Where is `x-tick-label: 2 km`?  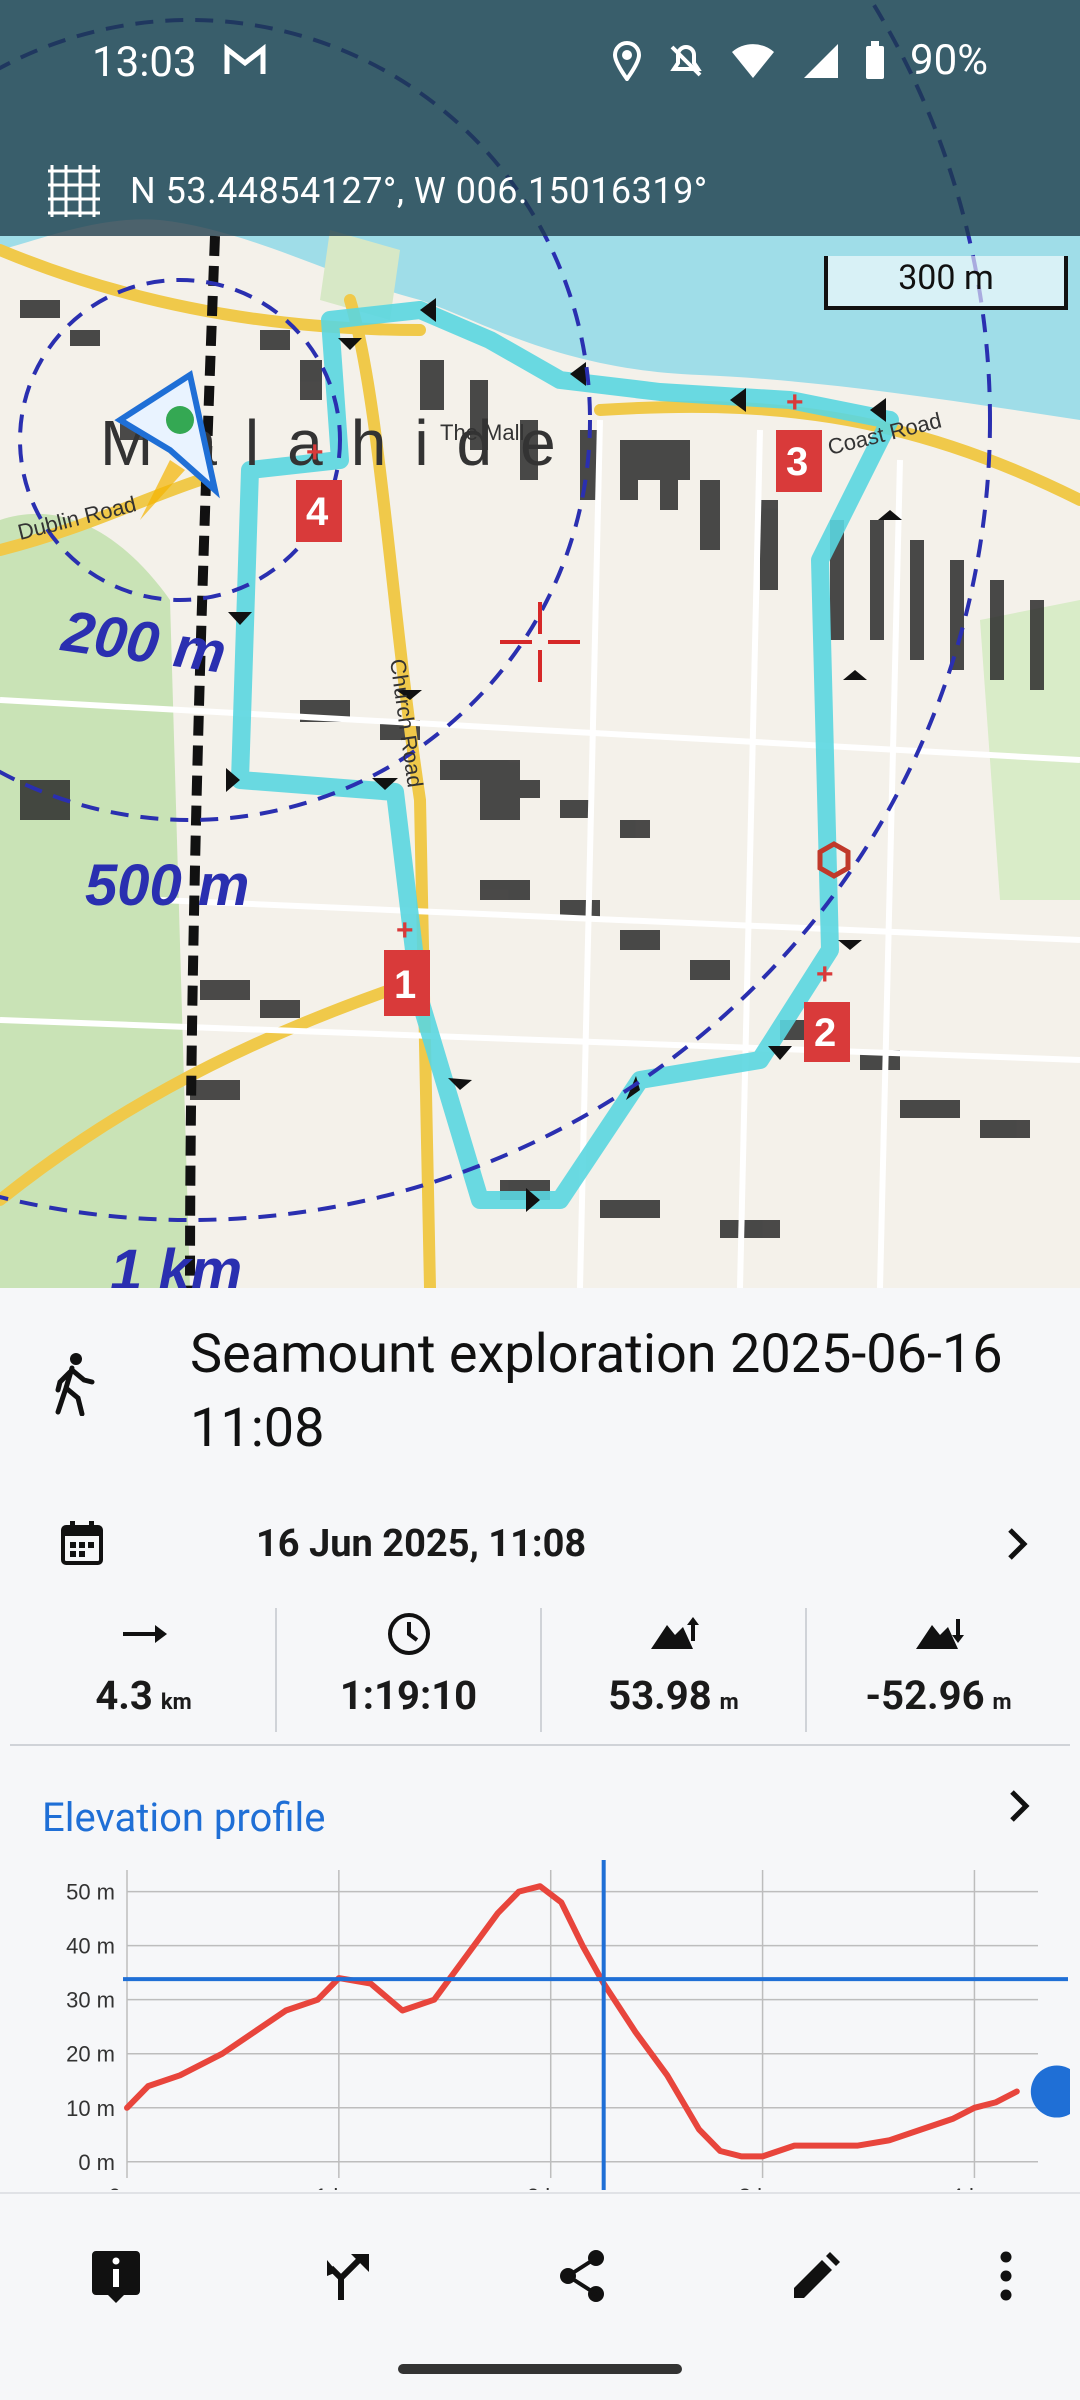
x-tick-label: 2 km is located at coordinates (551, 2187).